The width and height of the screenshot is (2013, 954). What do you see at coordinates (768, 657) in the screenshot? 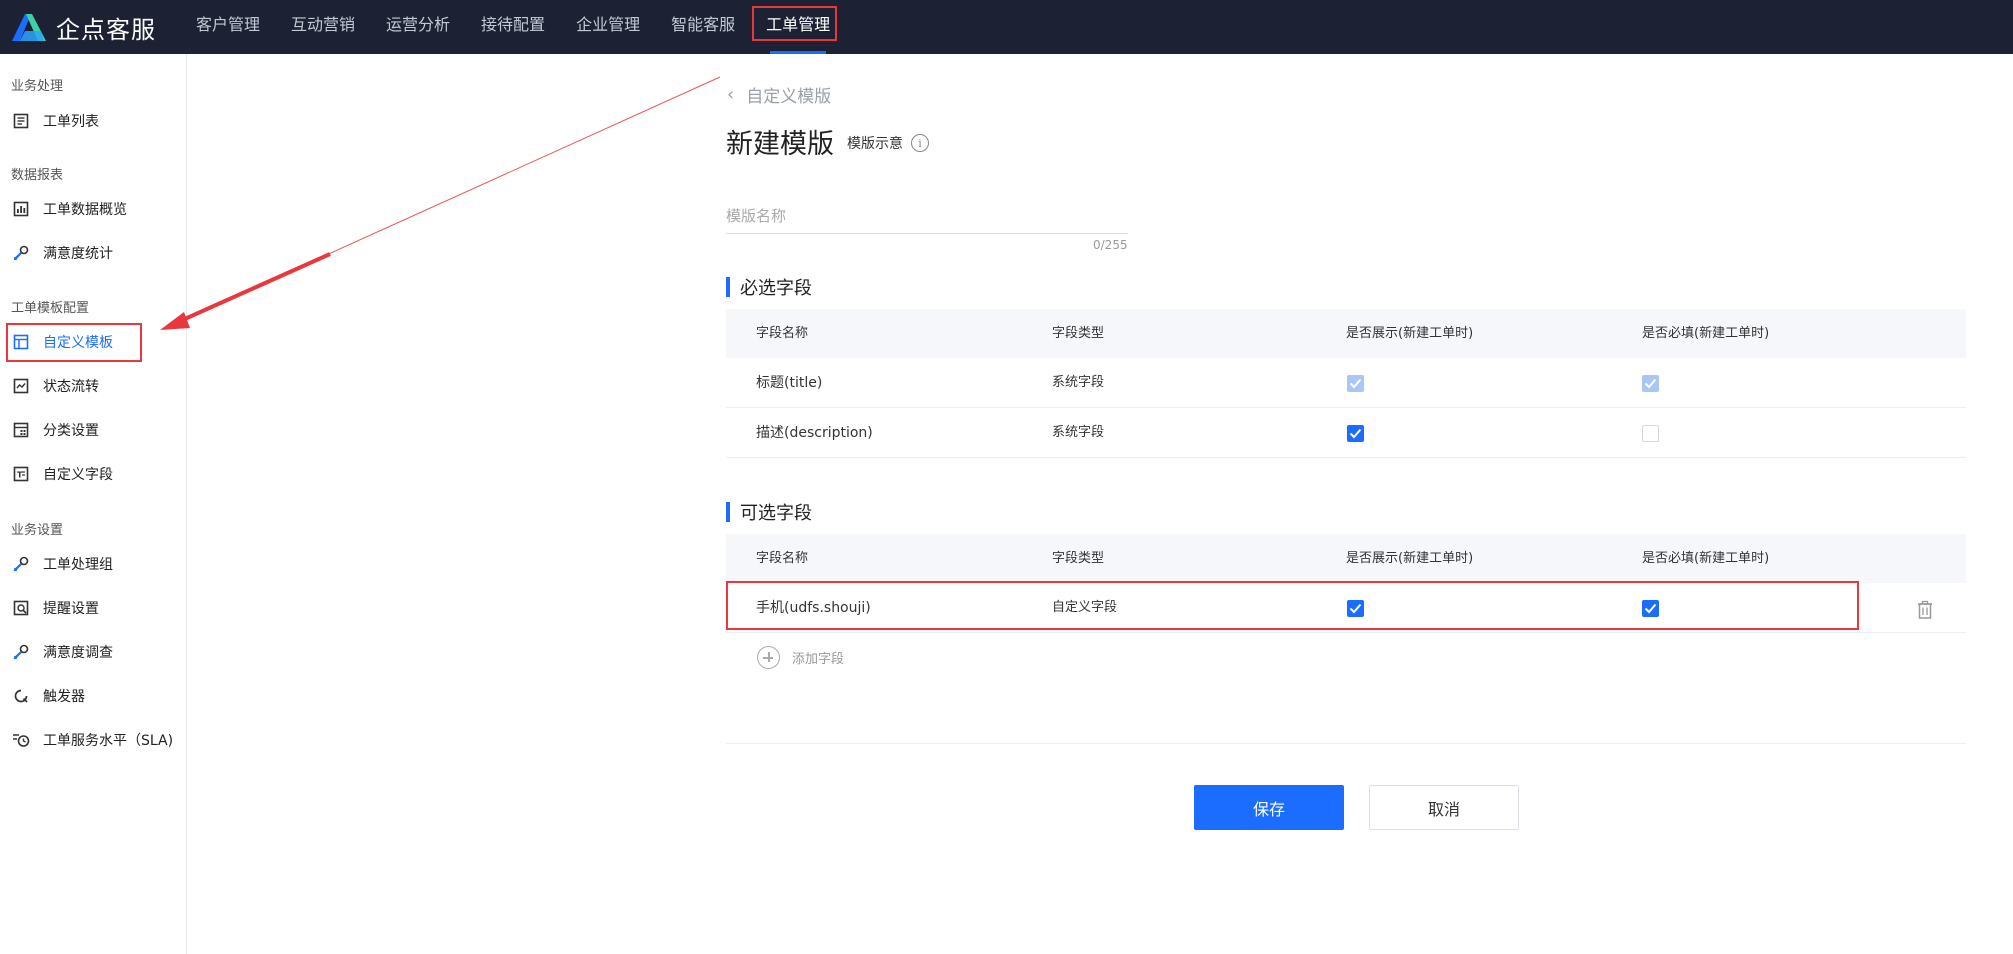
I see `plus-circle-icon` at bounding box center [768, 657].